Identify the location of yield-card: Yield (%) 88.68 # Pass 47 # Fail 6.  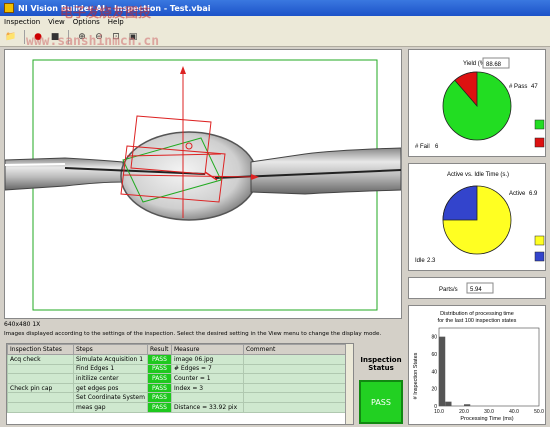
(477, 103).